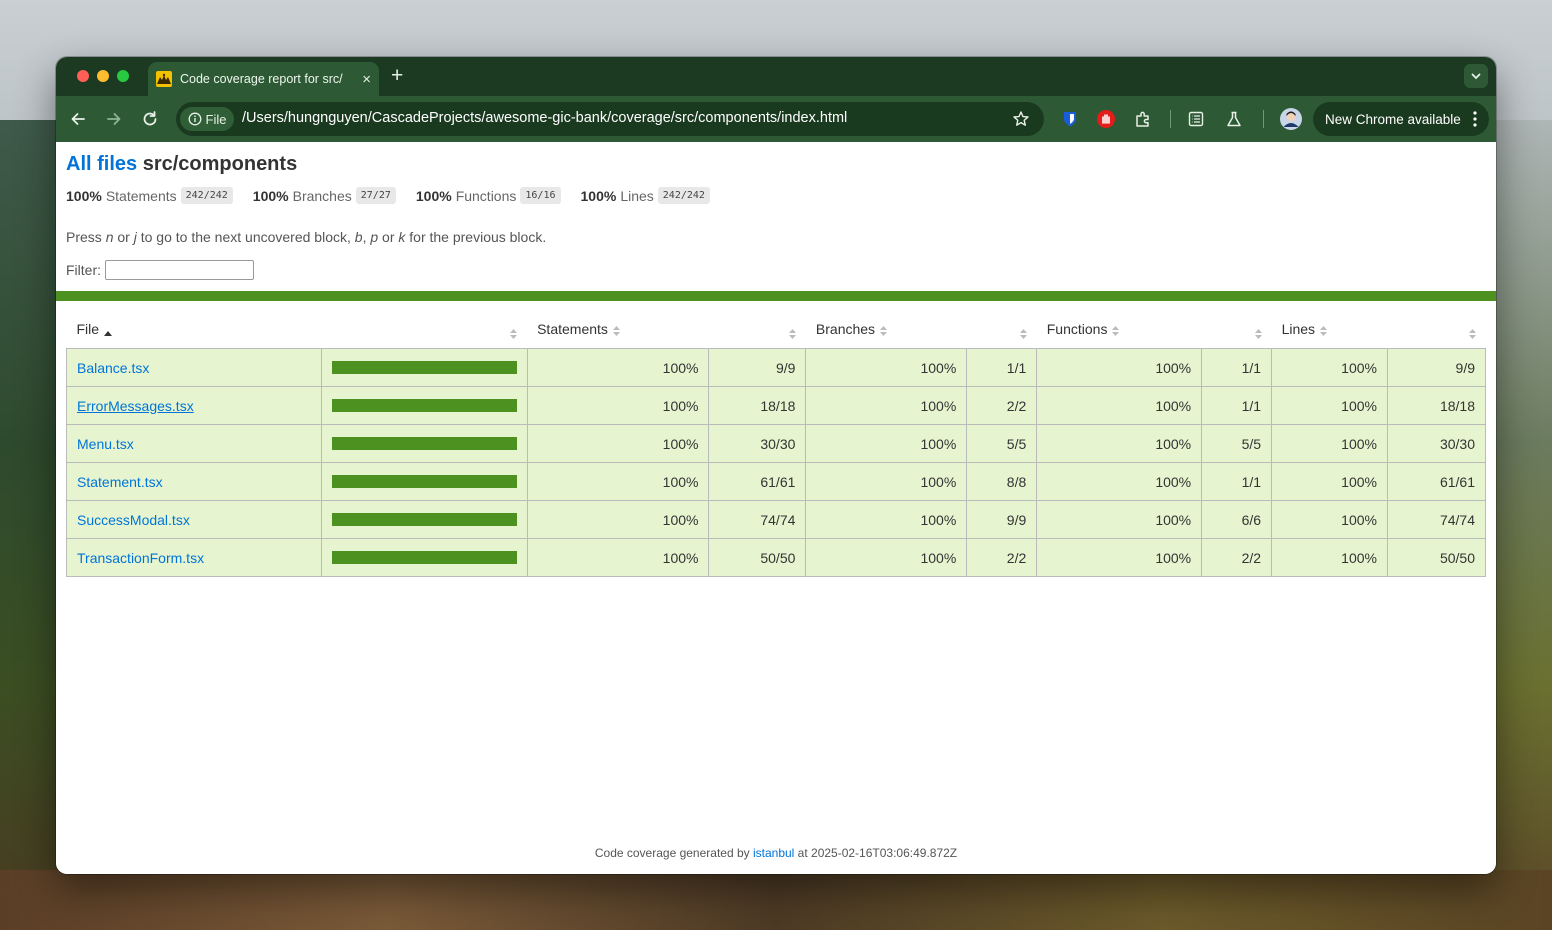 The height and width of the screenshot is (930, 1552). I want to click on header-label: Functions, so click(1077, 329).